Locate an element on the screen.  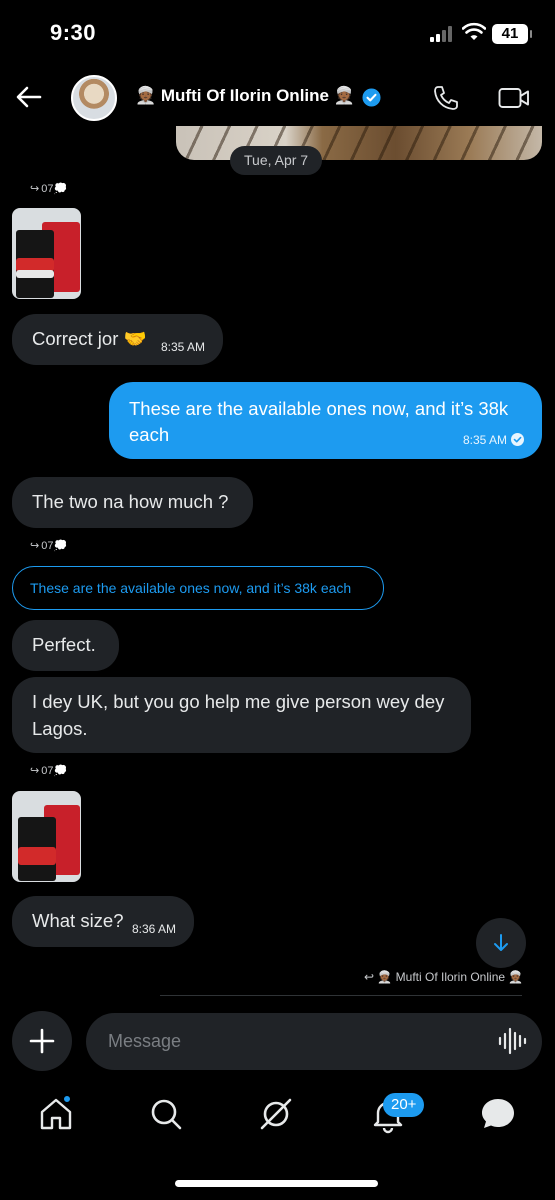
message-text: Correct jor 🤝 is located at coordinates (89, 338).